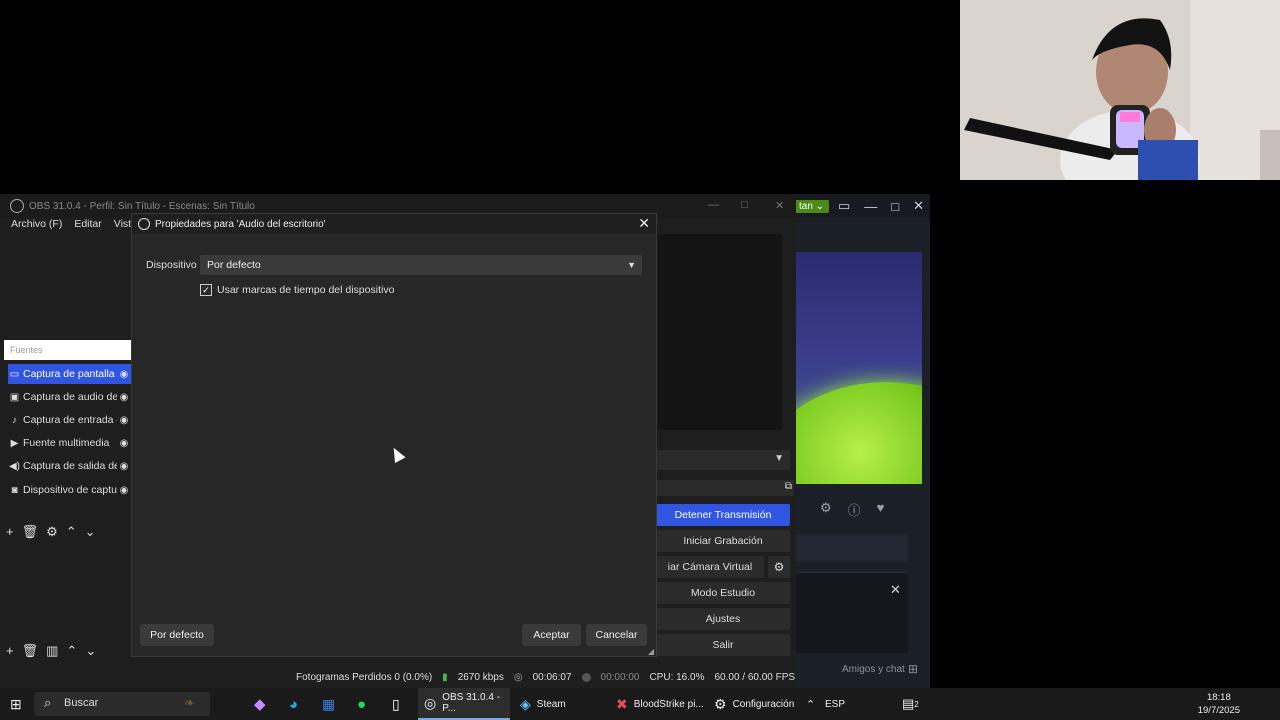  I want to click on webcam-person-image, so click(1120, 90).